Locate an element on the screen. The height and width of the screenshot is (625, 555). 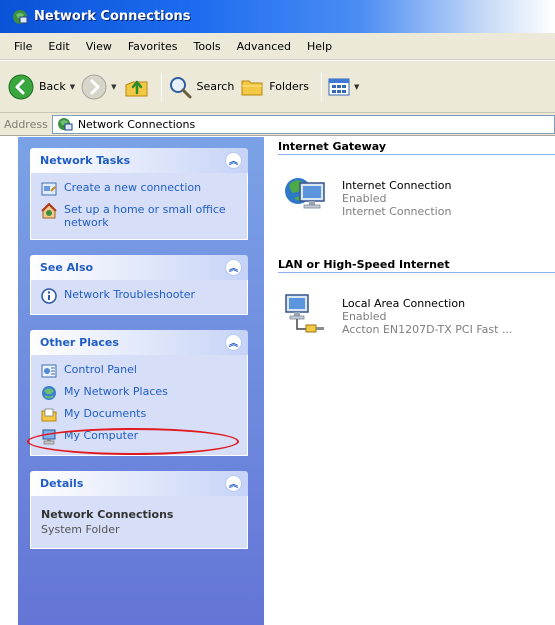
control-panel-label: Control Panel is located at coordinates (100, 369).